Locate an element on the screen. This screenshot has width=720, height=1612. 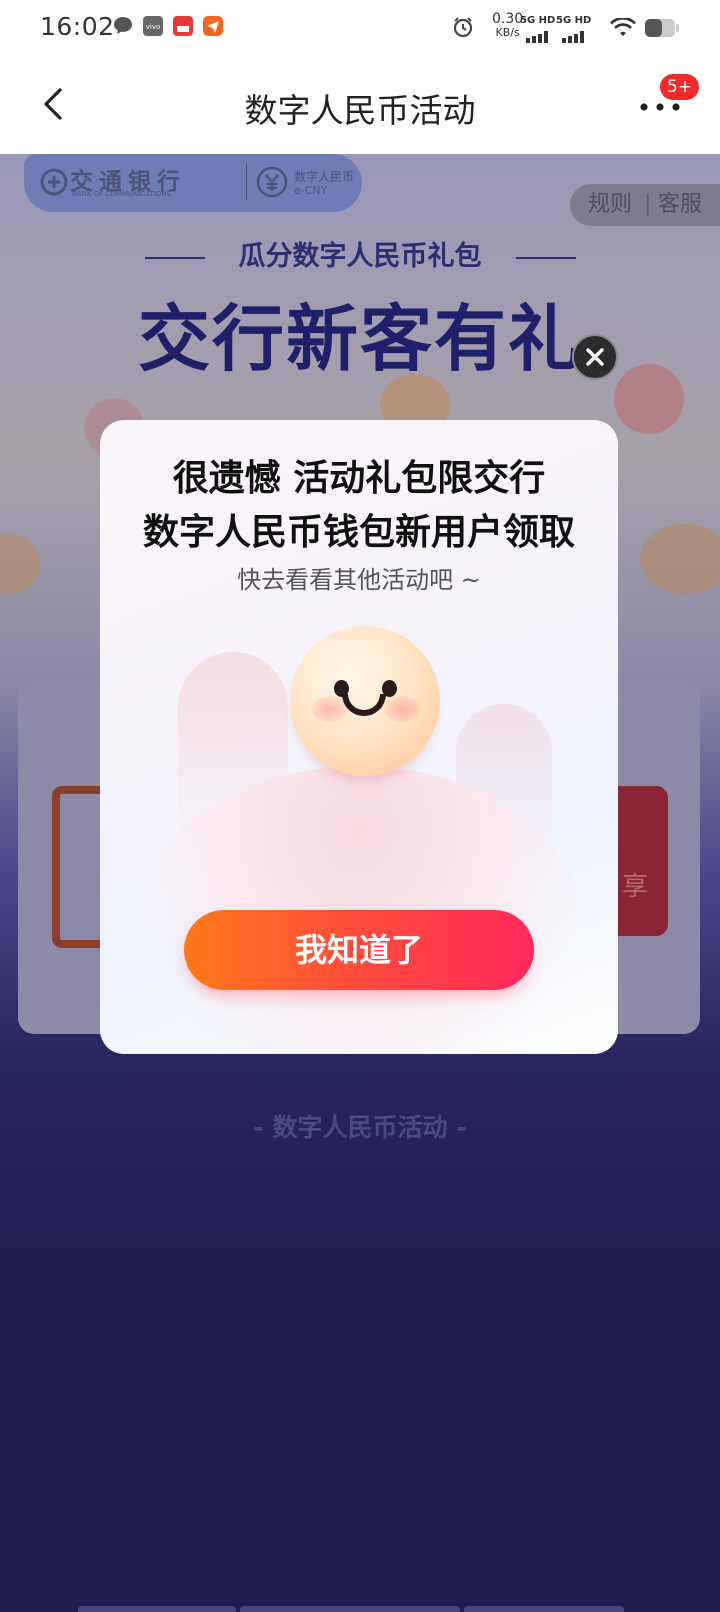
ecny-logo-icon is located at coordinates (272, 182).